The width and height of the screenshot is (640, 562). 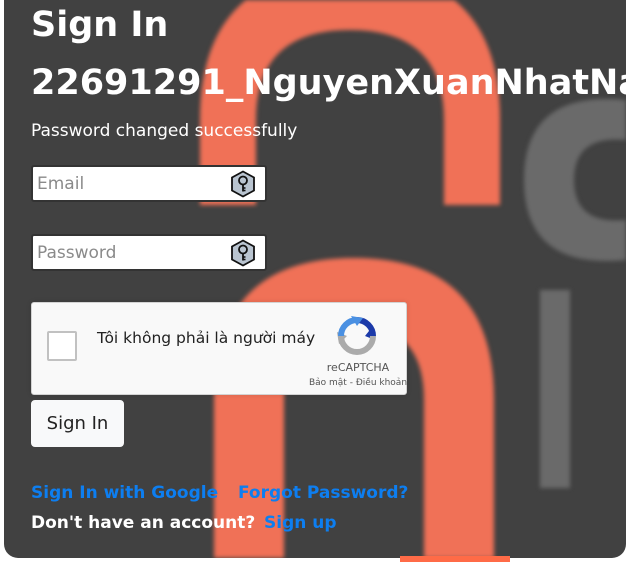 I want to click on recaptcha-brand: reCAPTCHA, so click(x=358, y=367).